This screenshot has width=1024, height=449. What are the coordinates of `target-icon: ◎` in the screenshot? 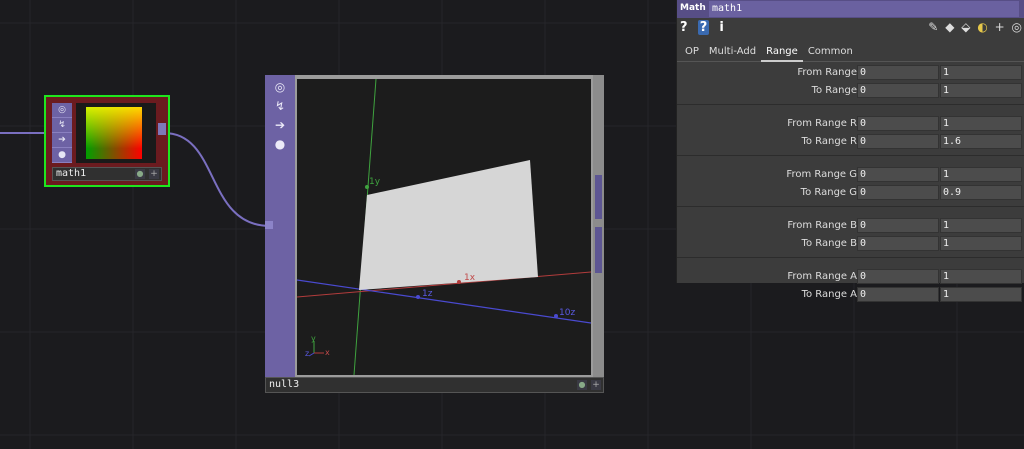 It's located at (1017, 27).